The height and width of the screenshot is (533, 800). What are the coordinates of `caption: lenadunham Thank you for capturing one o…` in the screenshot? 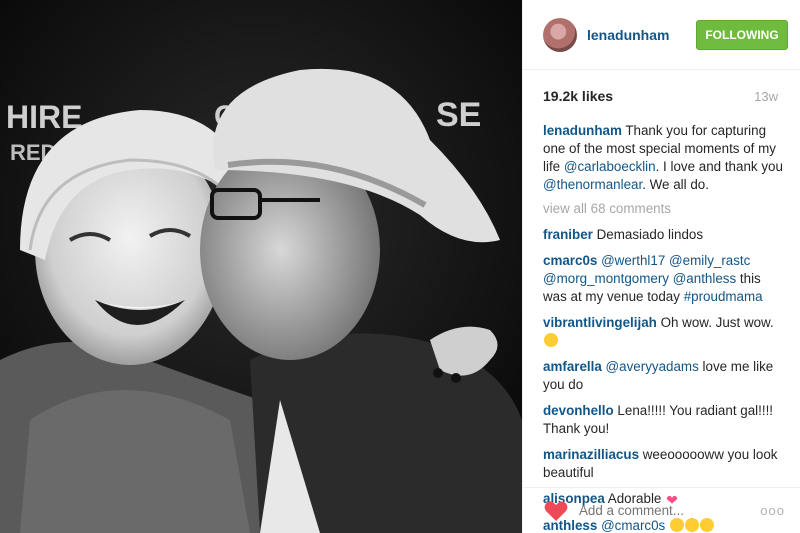 It's located at (663, 157).